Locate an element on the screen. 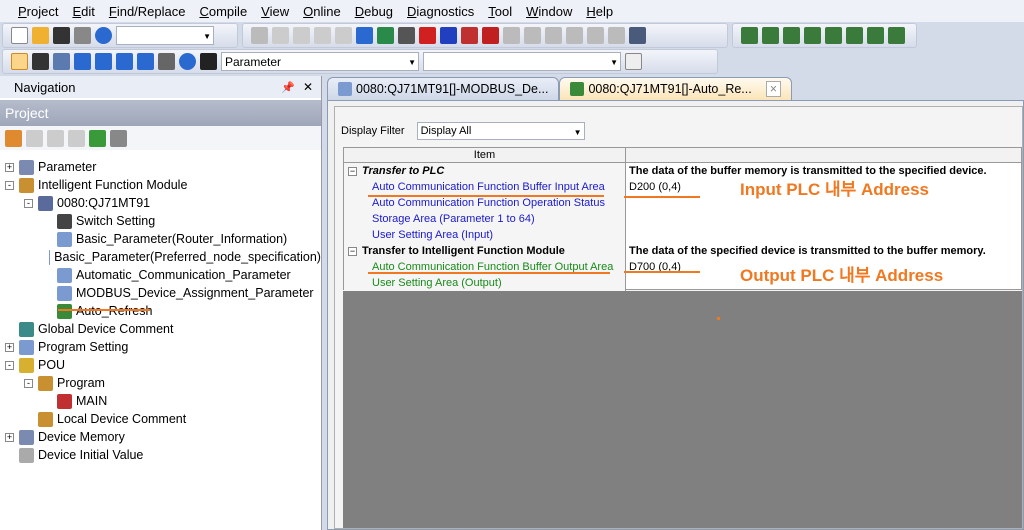  parameter-combo: Parameter ▼ is located at coordinates (320, 61).